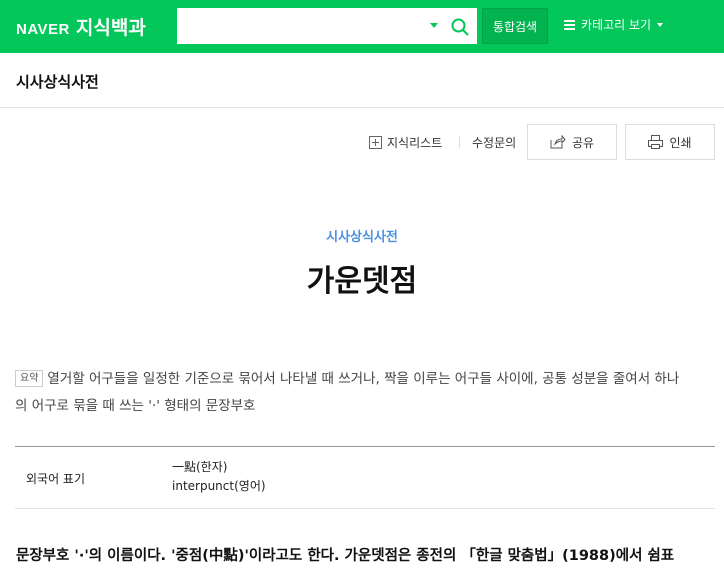  I want to click on category-view-label: 카테고리 보기, so click(616, 25).